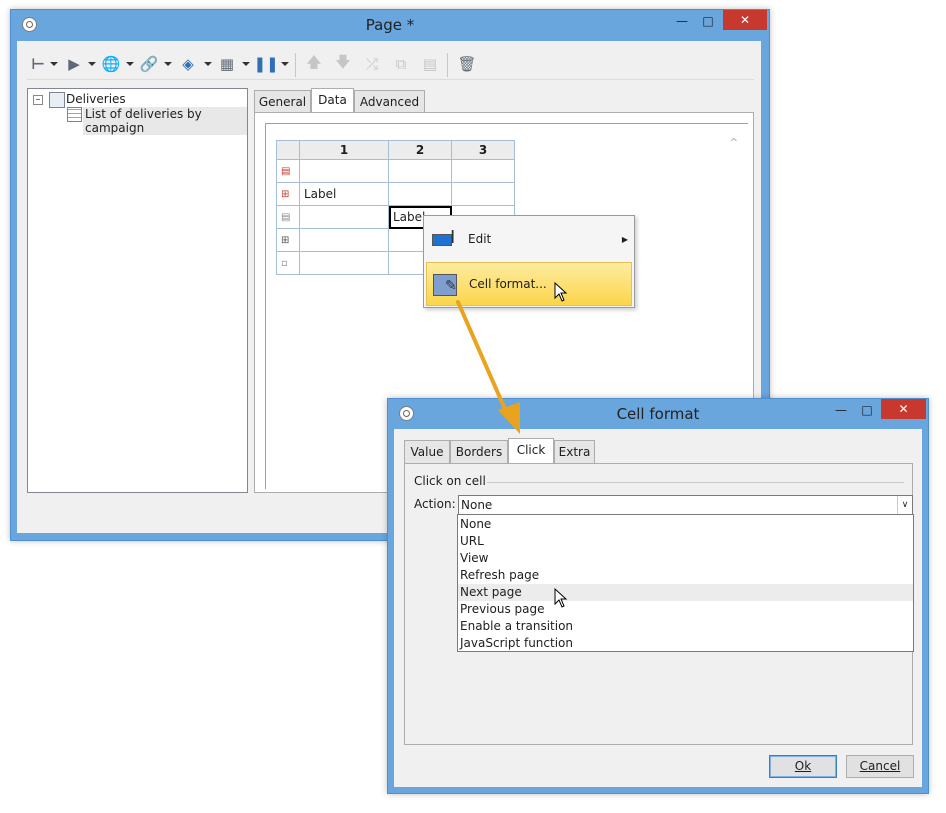 The height and width of the screenshot is (813, 946). I want to click on tab-data: Data, so click(332, 100).